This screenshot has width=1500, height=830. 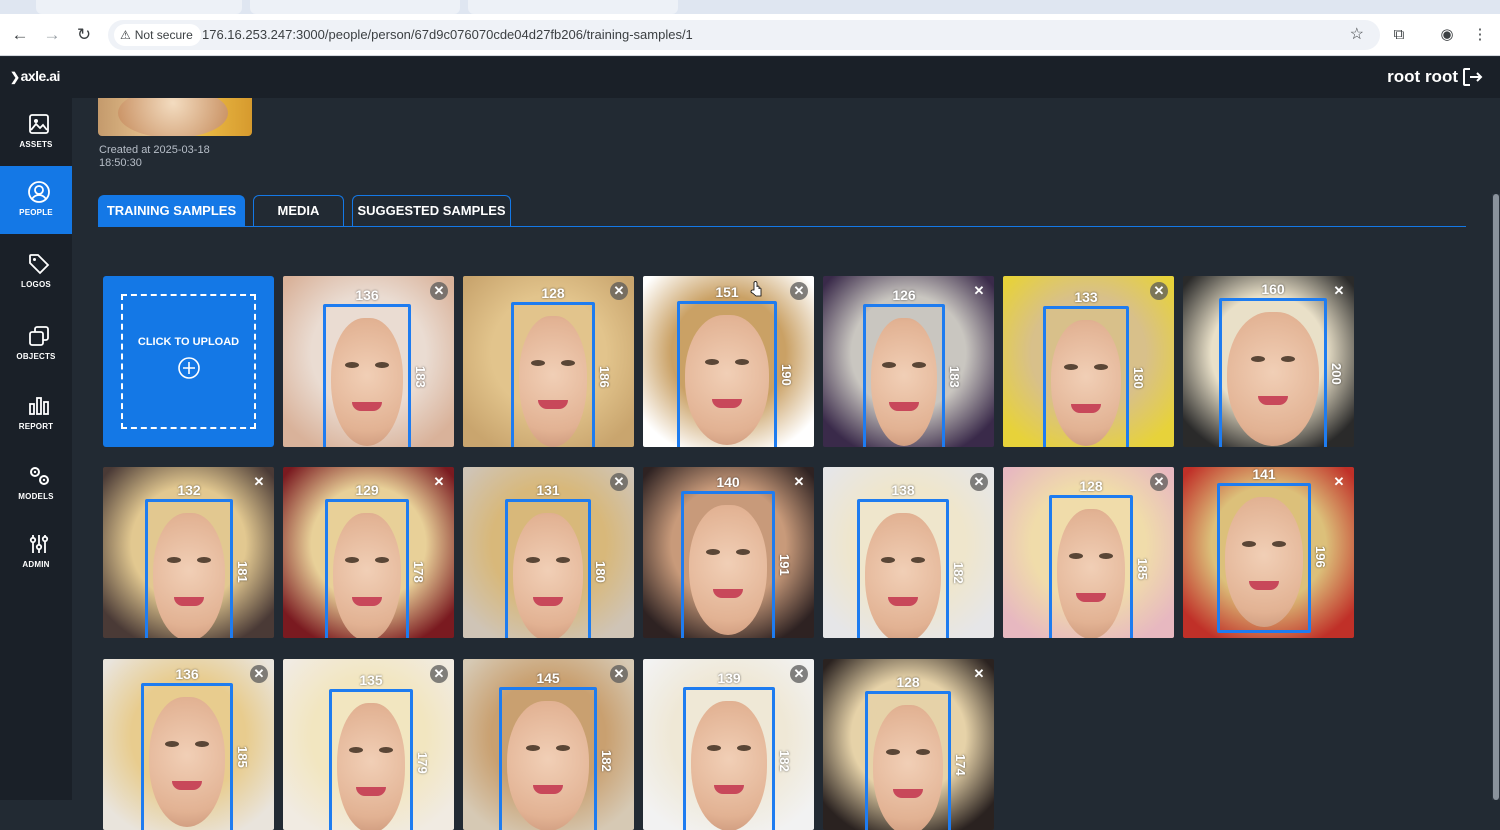 I want to click on back-icon: ←, so click(x=20, y=35).